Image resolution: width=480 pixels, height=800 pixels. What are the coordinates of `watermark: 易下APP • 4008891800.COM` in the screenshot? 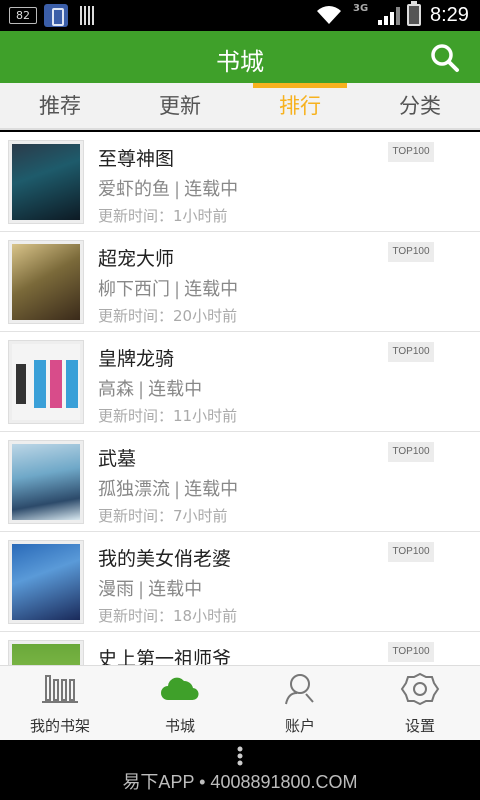 It's located at (240, 782).